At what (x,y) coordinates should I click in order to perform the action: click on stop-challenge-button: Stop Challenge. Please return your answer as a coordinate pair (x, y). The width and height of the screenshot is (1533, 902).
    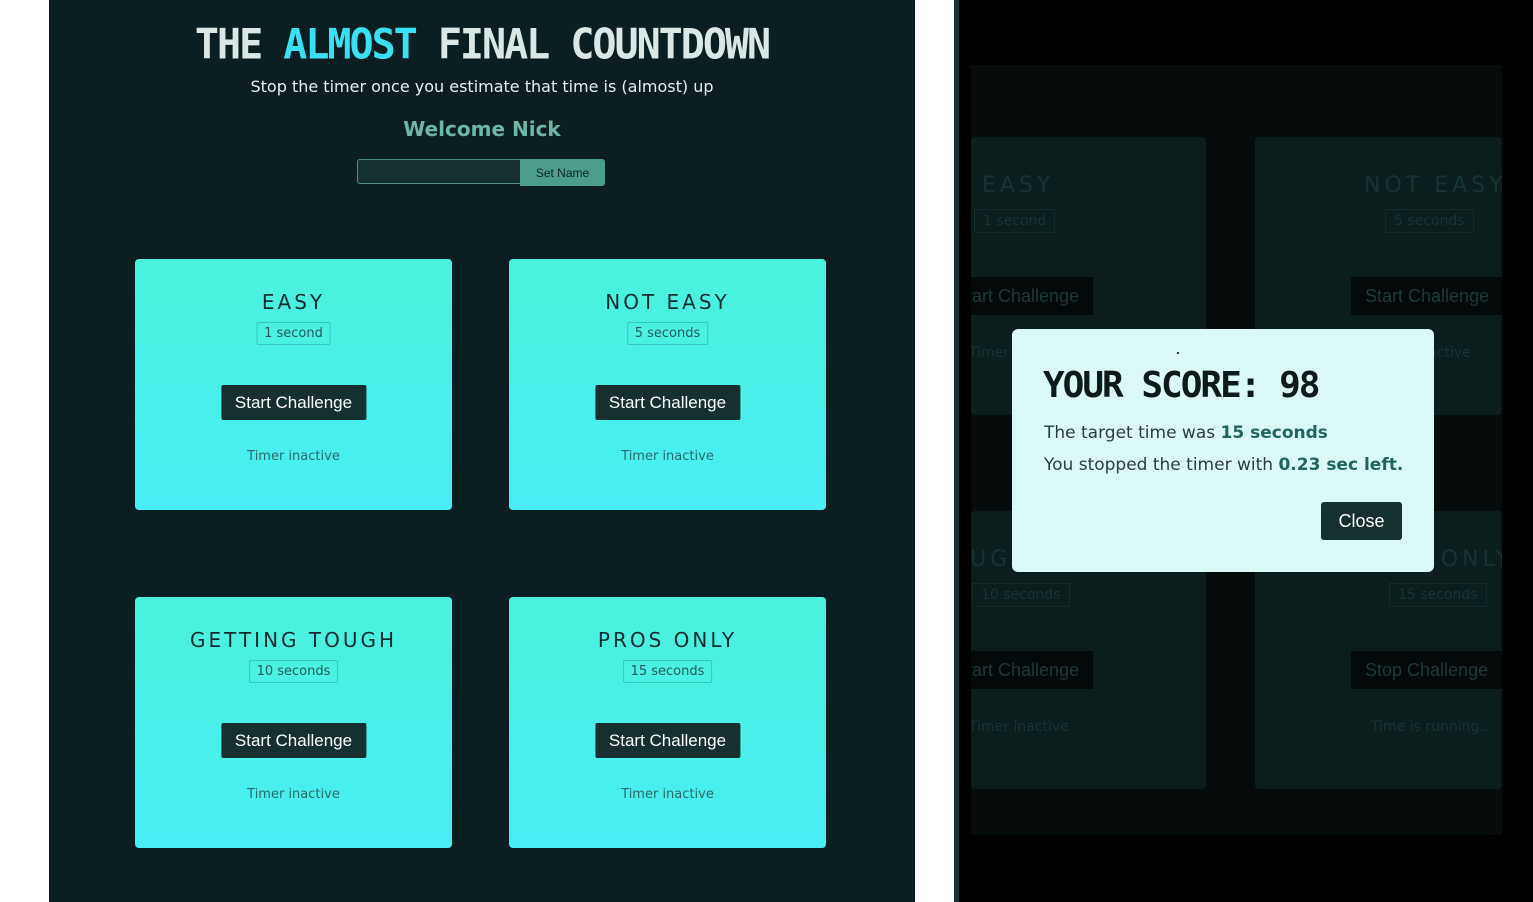
    Looking at the image, I should click on (1426, 670).